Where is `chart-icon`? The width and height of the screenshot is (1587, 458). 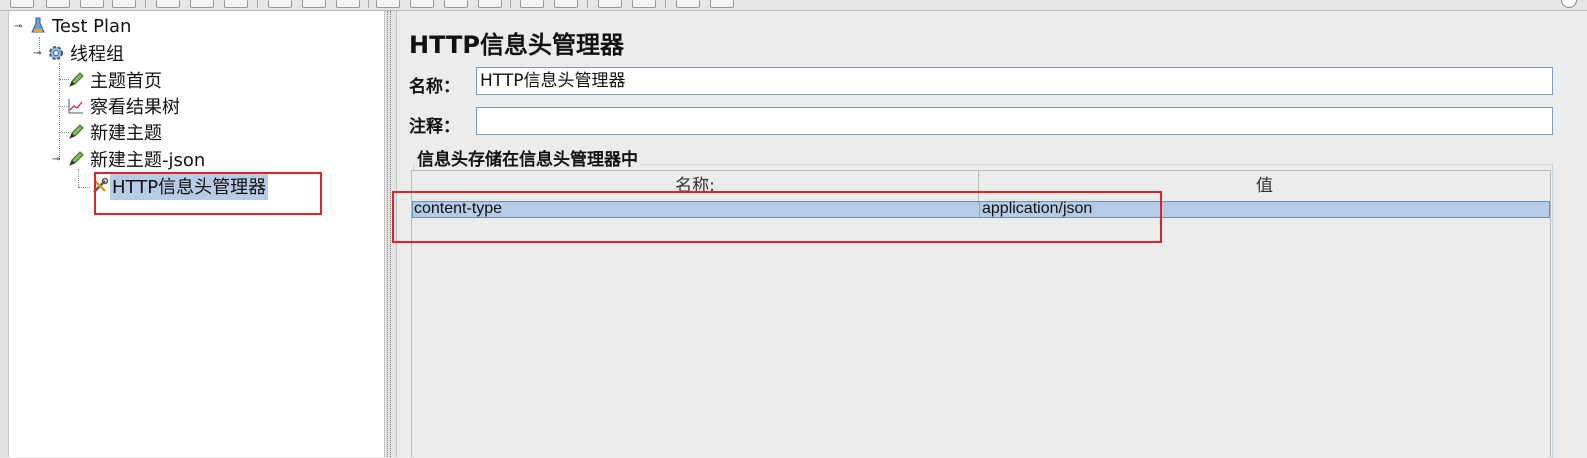 chart-icon is located at coordinates (76, 106).